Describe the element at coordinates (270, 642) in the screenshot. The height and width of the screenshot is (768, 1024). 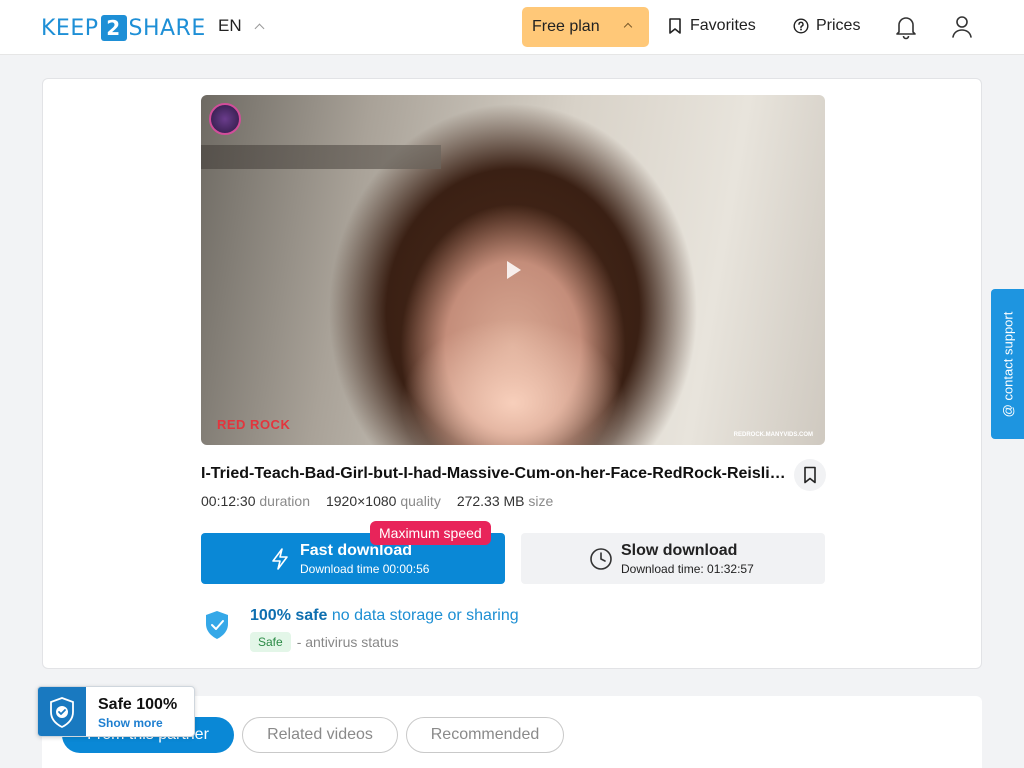
I see `safe-badge: Safe` at that location.